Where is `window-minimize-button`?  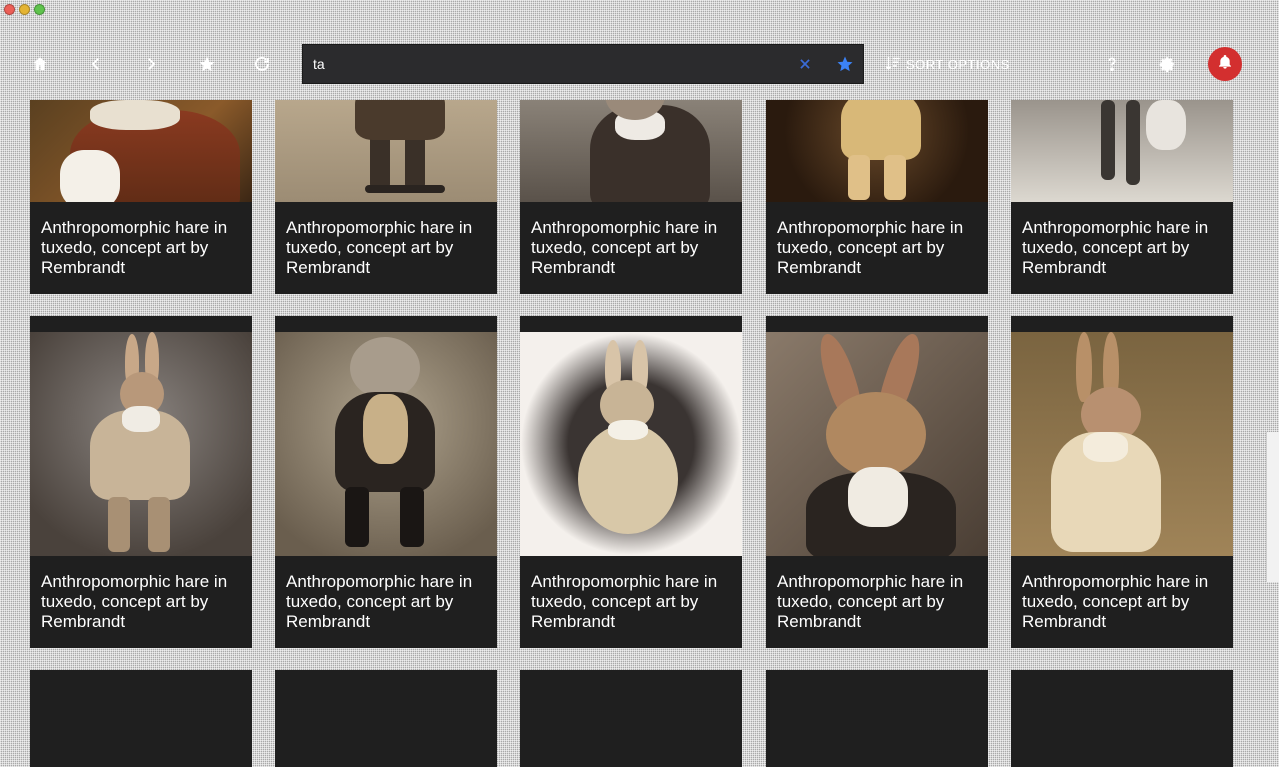 window-minimize-button is located at coordinates (24, 9).